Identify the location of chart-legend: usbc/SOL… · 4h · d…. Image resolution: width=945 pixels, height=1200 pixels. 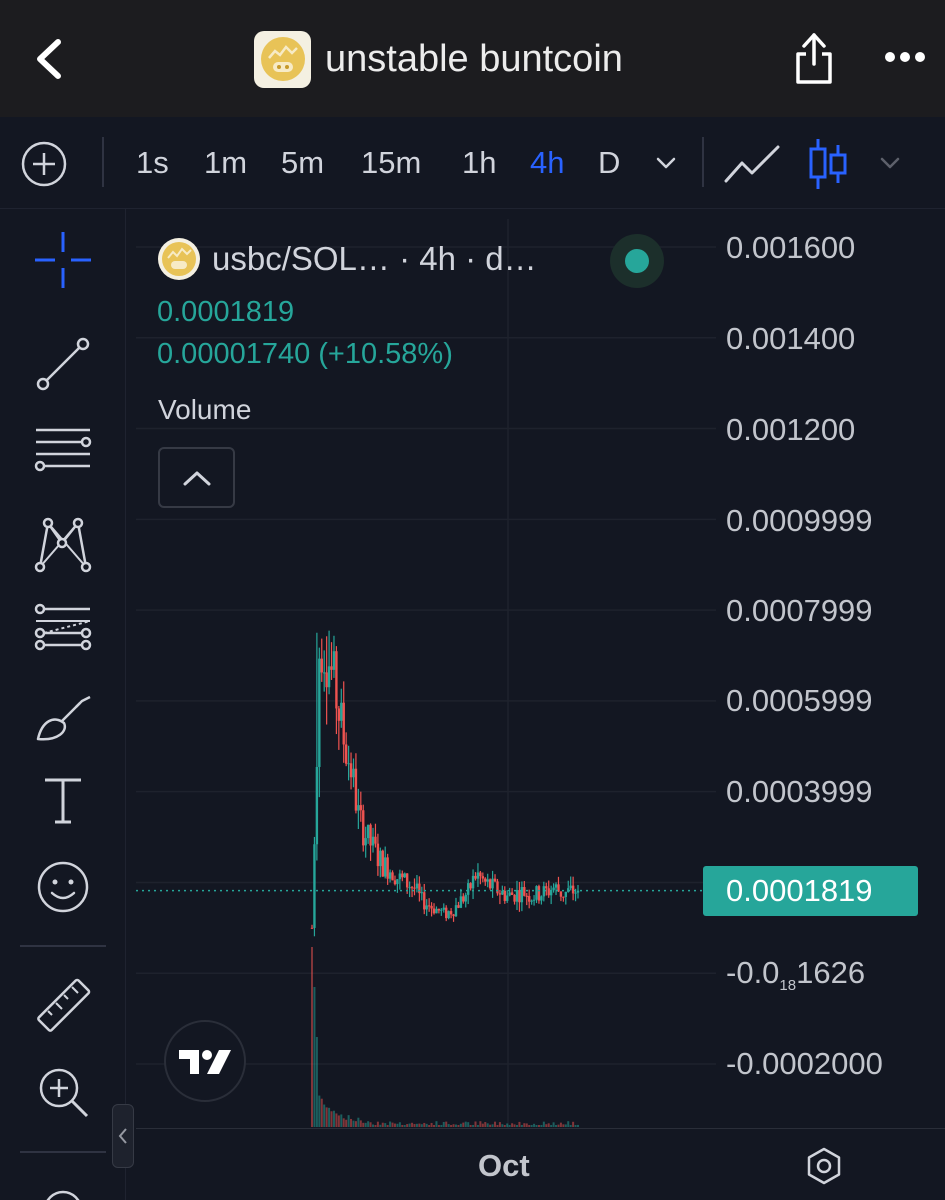
(347, 259).